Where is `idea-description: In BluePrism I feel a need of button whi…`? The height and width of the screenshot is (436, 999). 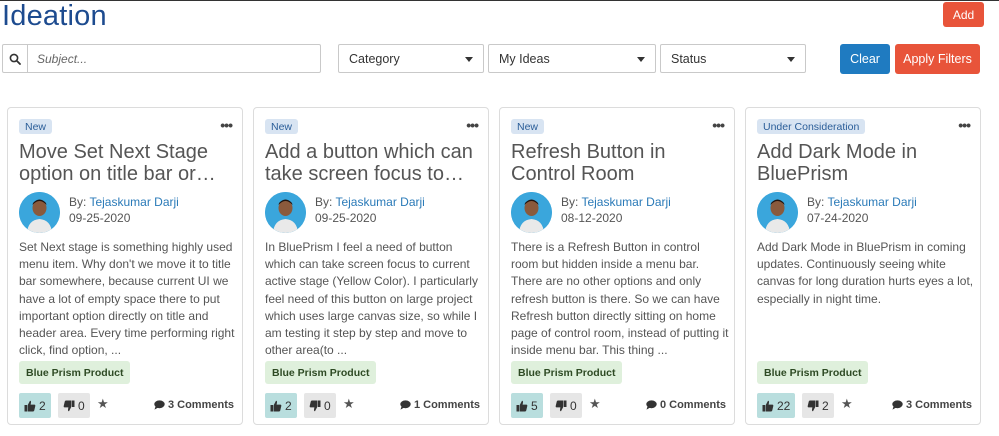 idea-description: In BluePrism I feel a need of button whi… is located at coordinates (371, 299).